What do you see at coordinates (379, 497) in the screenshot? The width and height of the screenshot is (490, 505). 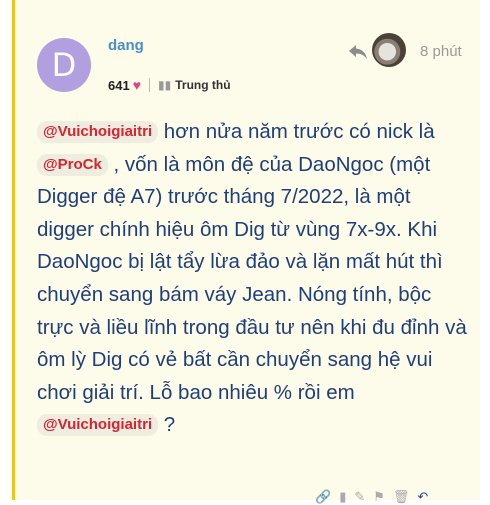 I see `flag-icon: ⚑` at bounding box center [379, 497].